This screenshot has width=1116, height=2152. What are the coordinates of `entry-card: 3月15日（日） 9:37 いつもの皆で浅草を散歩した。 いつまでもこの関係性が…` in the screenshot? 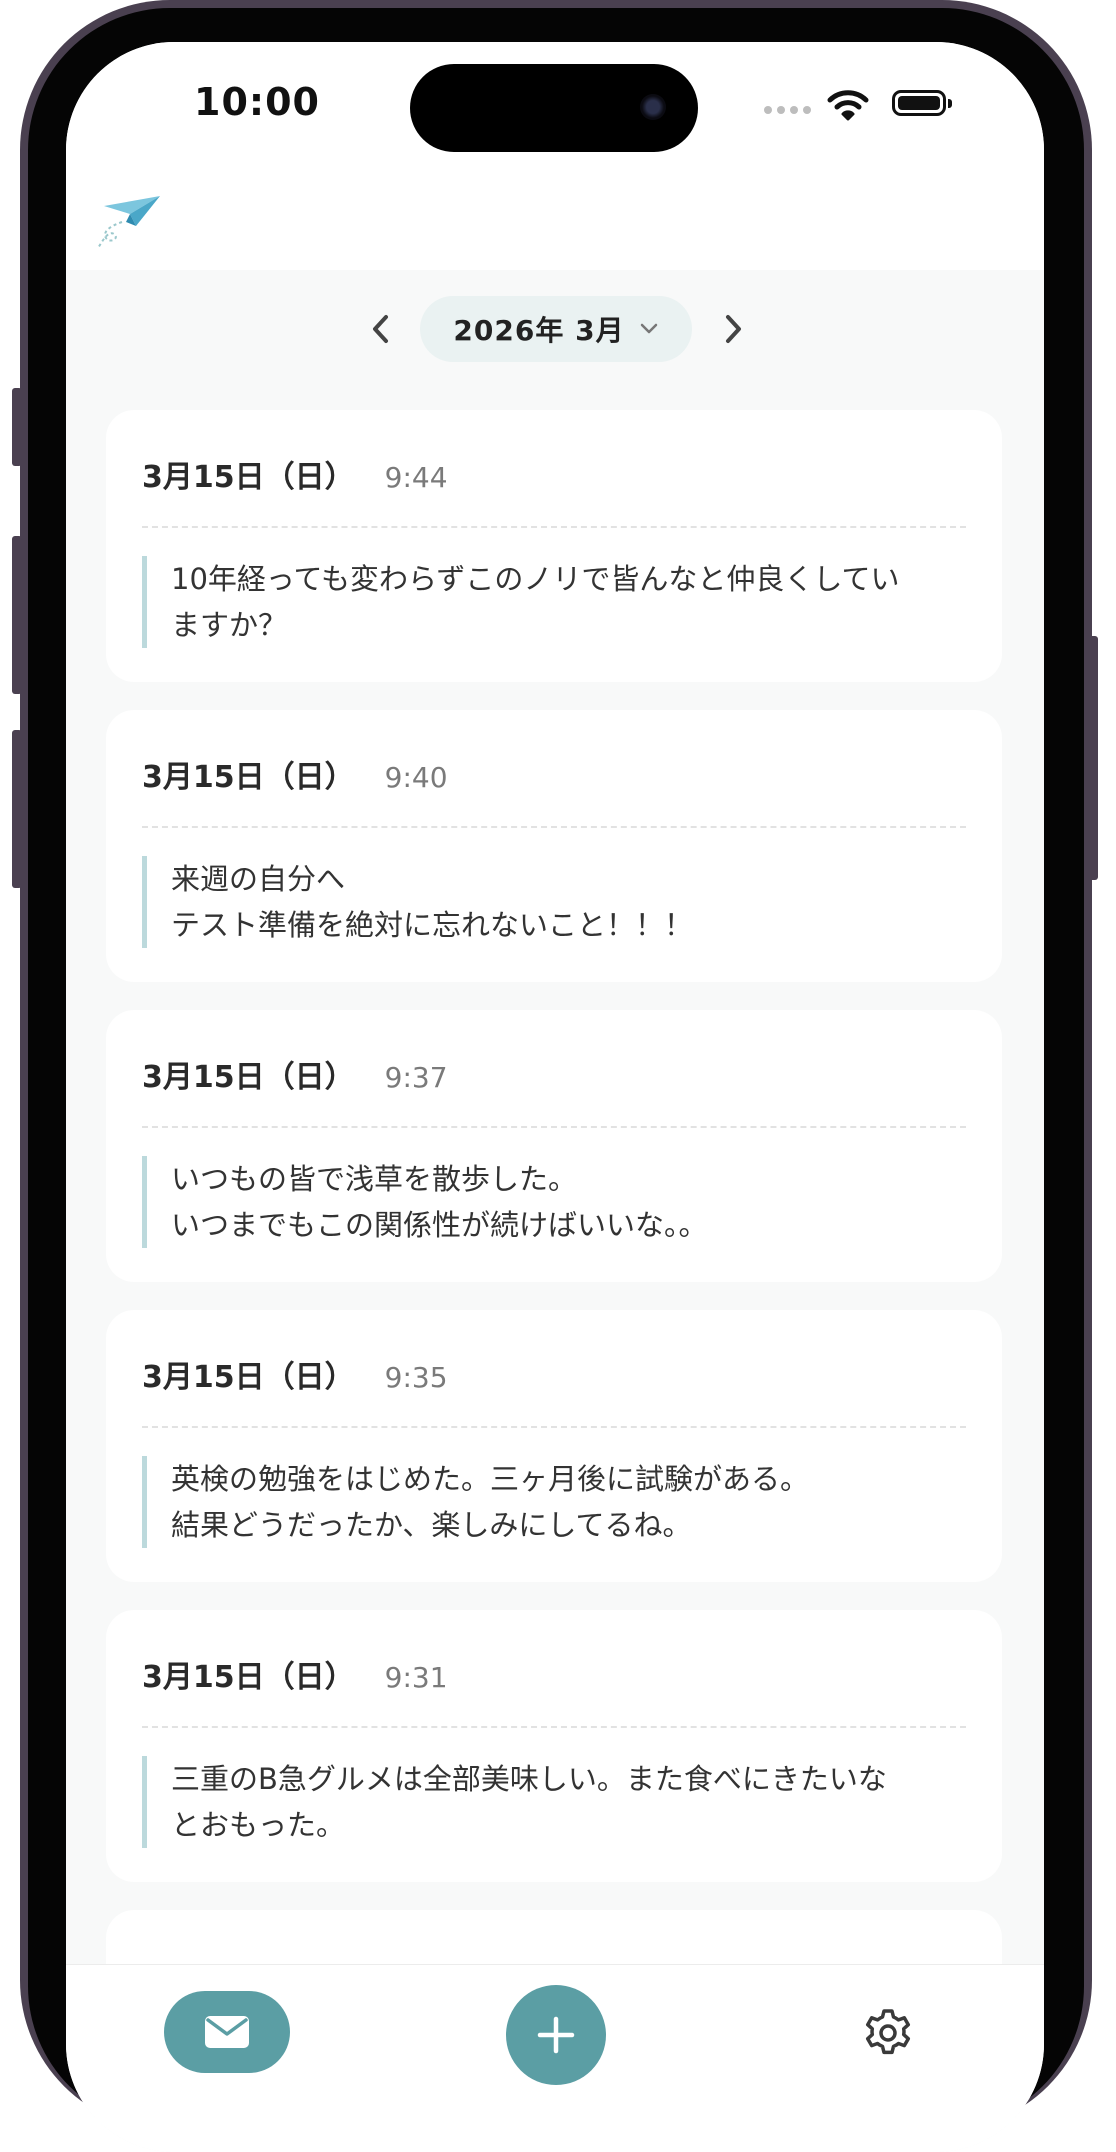 It's located at (554, 1146).